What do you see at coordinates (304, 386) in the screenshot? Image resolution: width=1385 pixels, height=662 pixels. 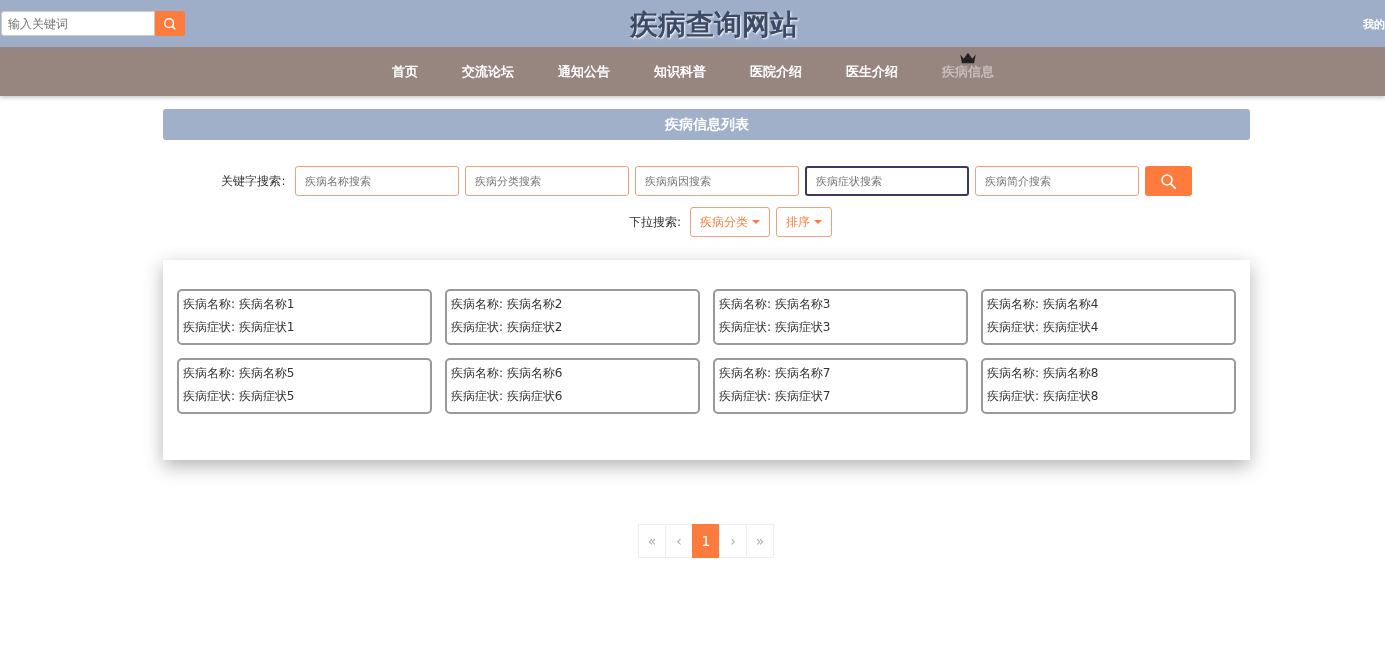 I see `disease-card: 疾病名称: 疾病名称5 疾病症状: 疾病症状5` at bounding box center [304, 386].